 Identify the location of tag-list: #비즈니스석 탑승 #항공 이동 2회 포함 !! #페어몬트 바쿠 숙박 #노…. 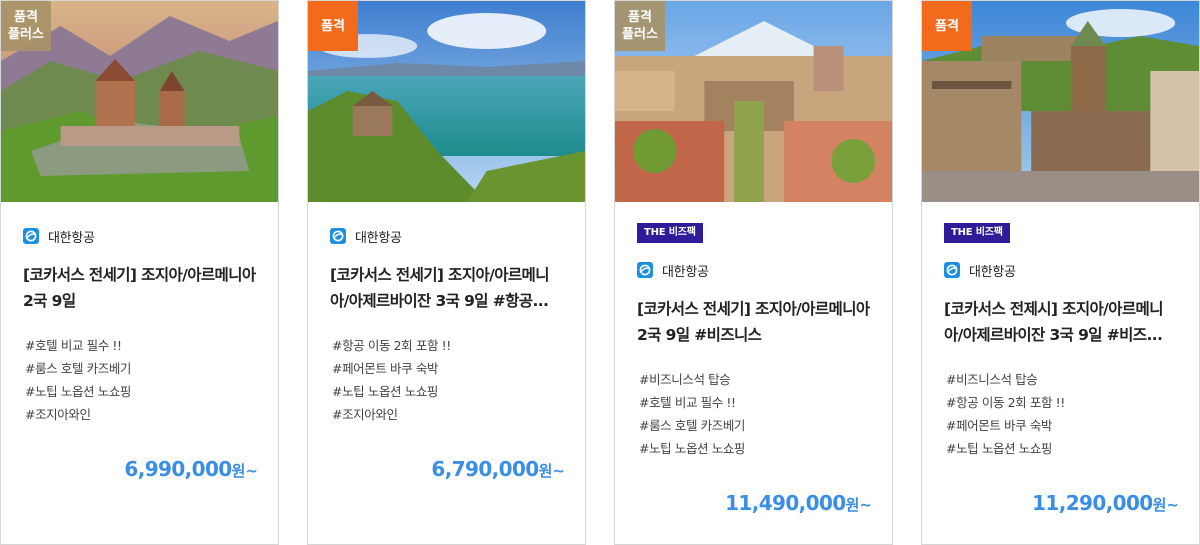
(1060, 414).